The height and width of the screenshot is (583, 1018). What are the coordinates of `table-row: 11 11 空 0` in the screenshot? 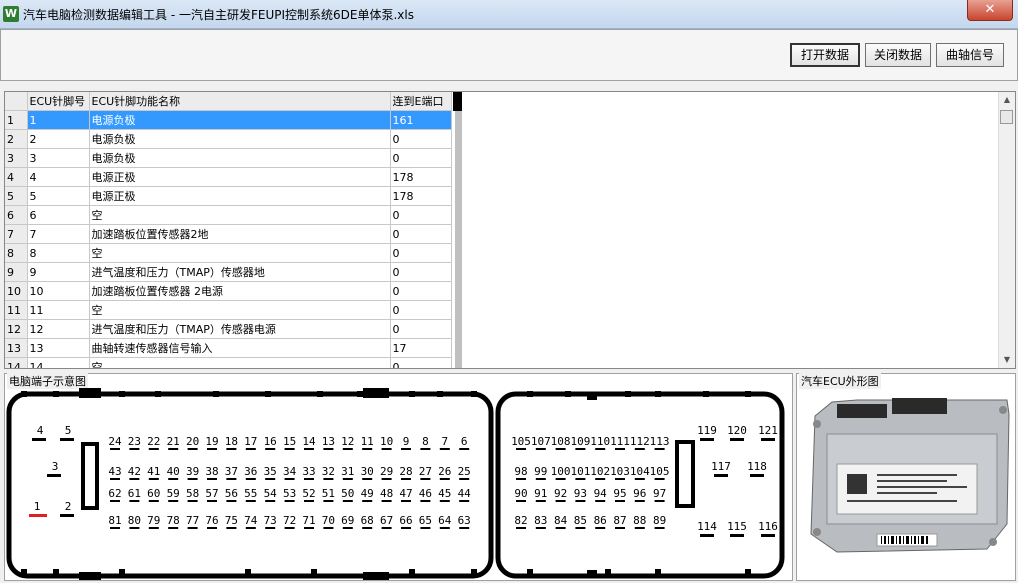 It's located at (228, 310).